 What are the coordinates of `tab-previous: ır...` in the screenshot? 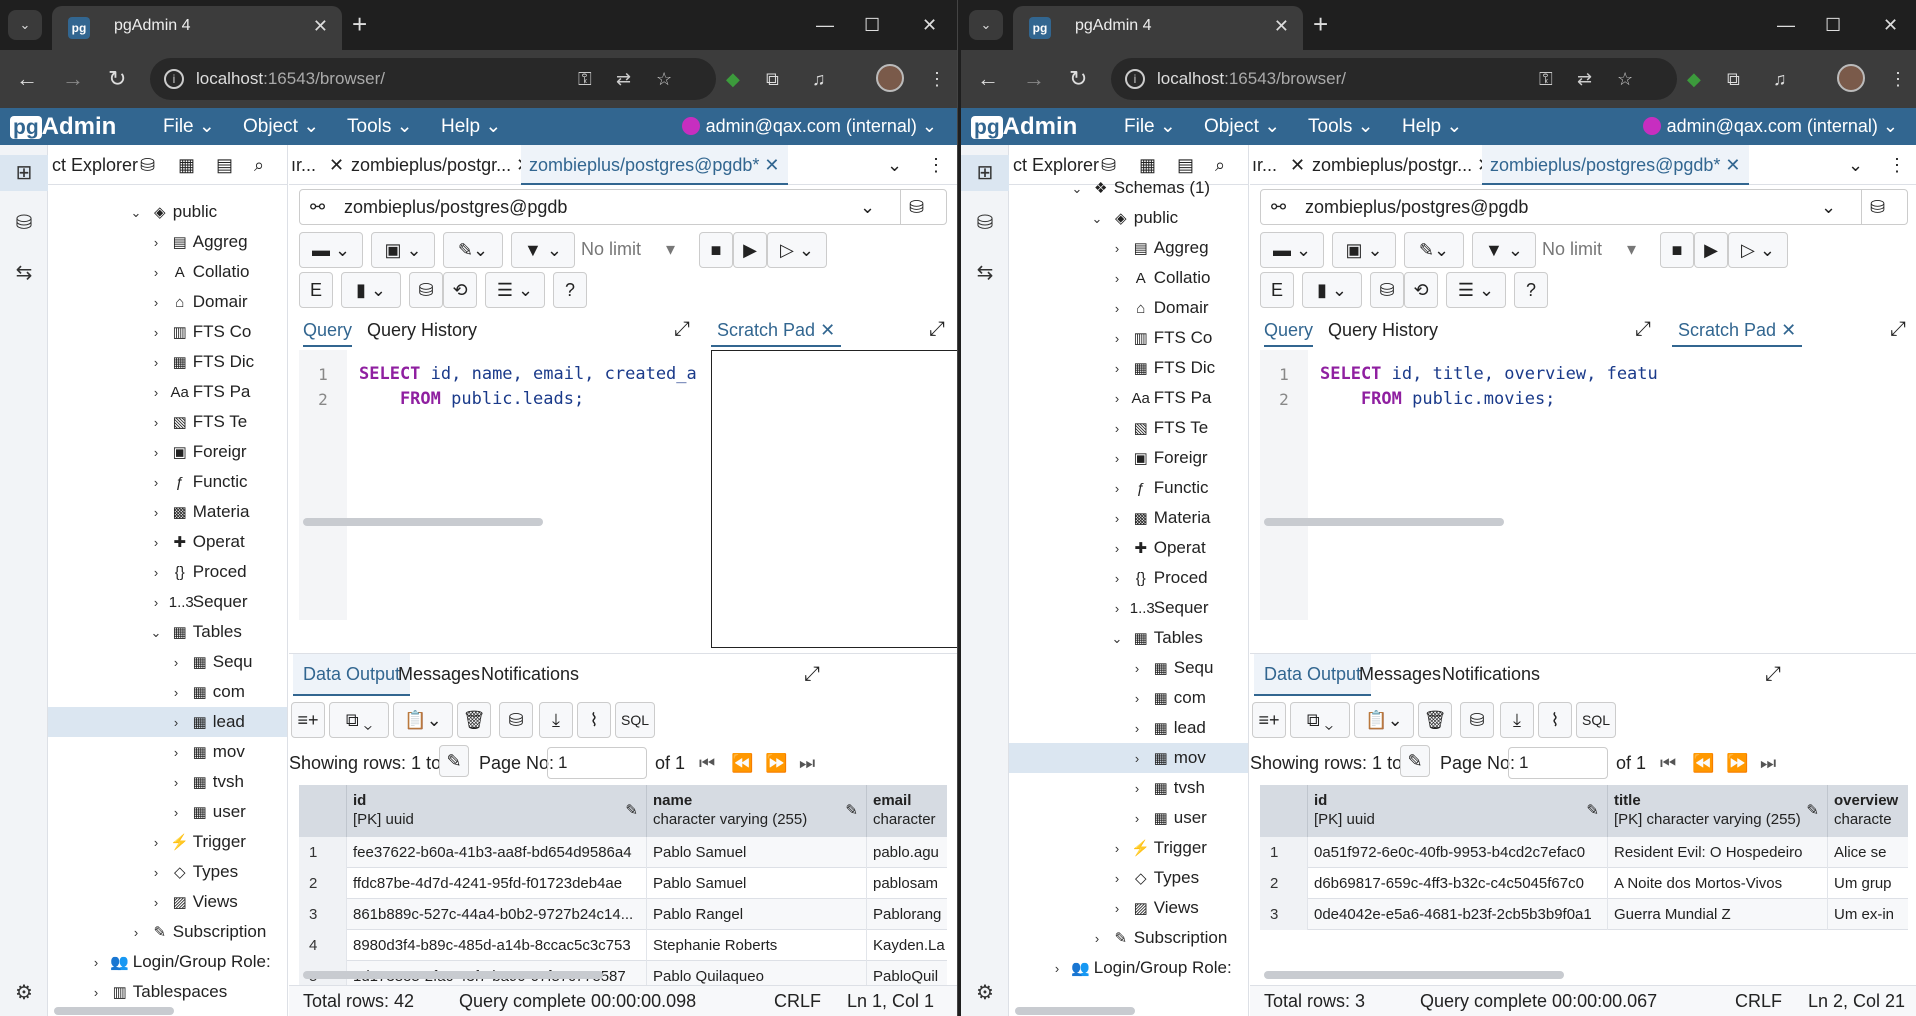 It's located at (303, 165).